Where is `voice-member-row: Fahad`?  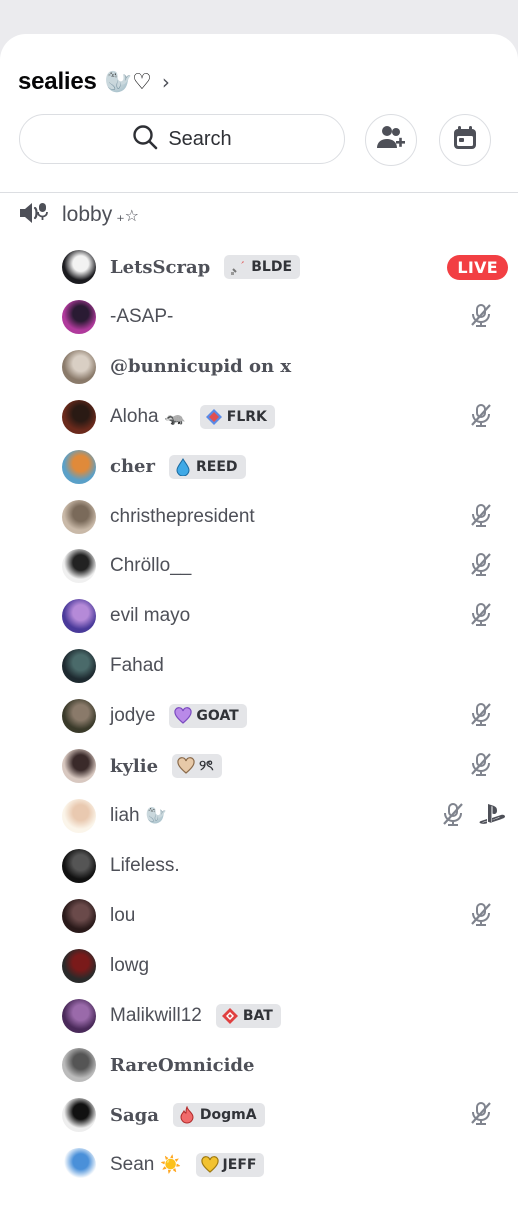 voice-member-row: Fahad is located at coordinates (282, 666).